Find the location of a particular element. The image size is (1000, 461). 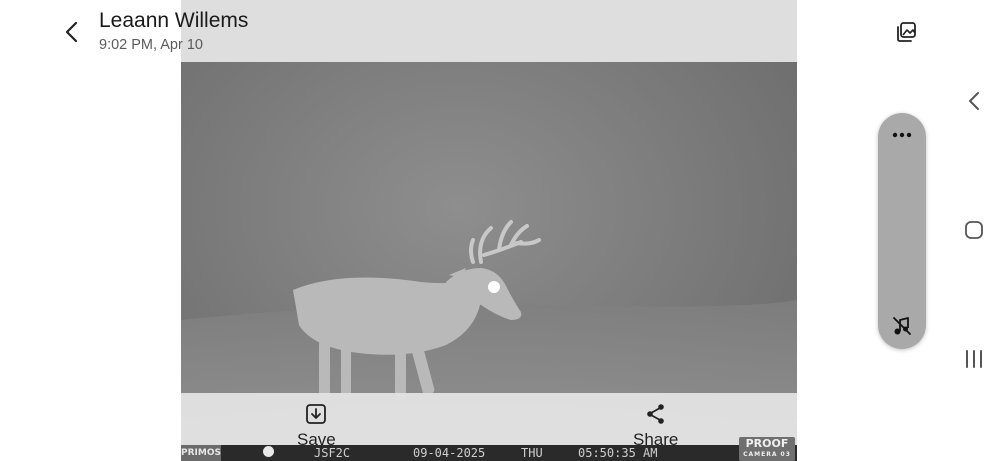

proof-camera-logo: PROOF CAMERA 03 is located at coordinates (767, 449).